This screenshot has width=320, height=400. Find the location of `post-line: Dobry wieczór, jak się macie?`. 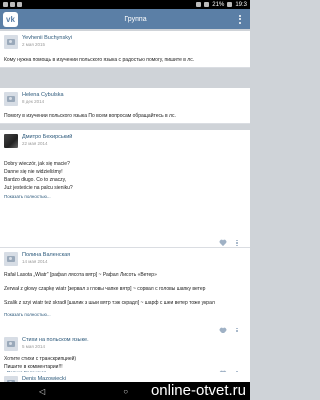

post-line: Dobry wieczór, jak się macie? is located at coordinates (37, 164).